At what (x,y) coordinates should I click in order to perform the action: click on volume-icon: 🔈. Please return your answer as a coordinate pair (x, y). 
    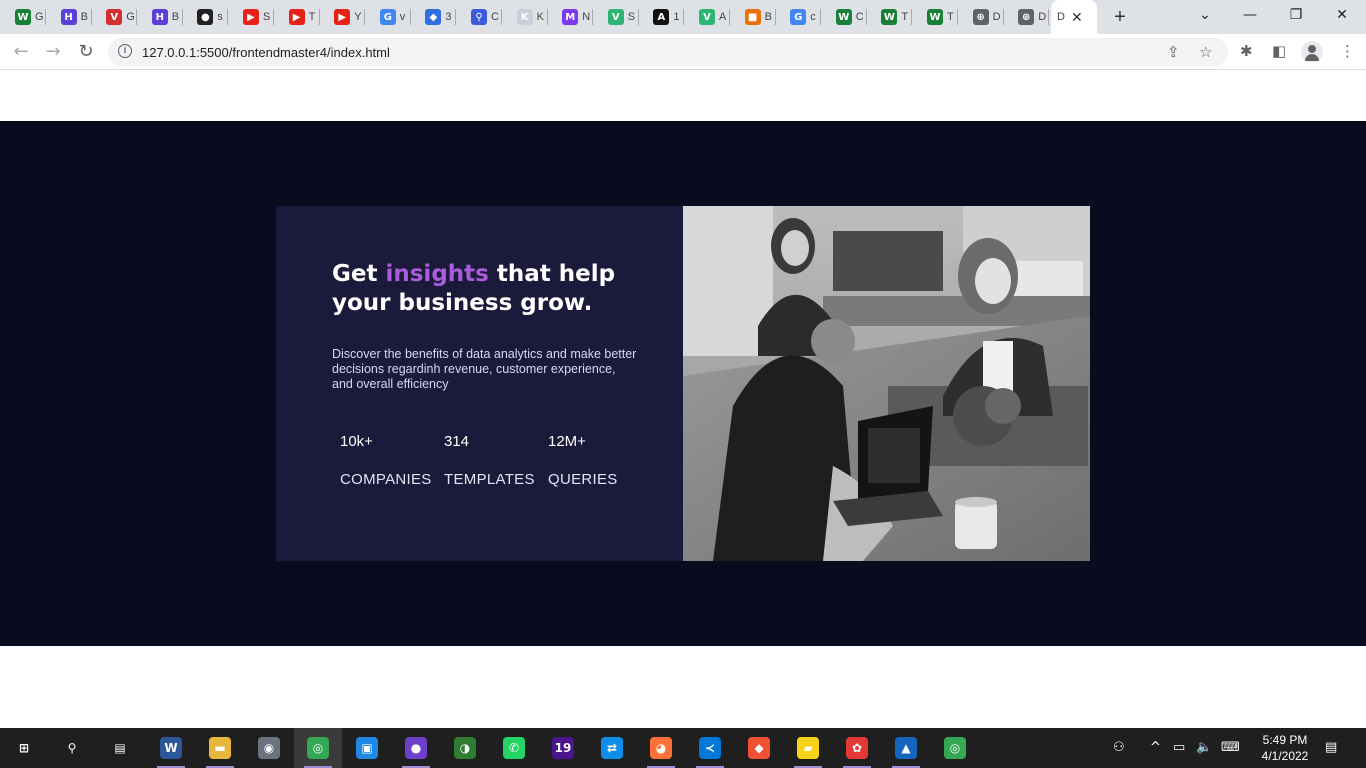
    Looking at the image, I should click on (1204, 747).